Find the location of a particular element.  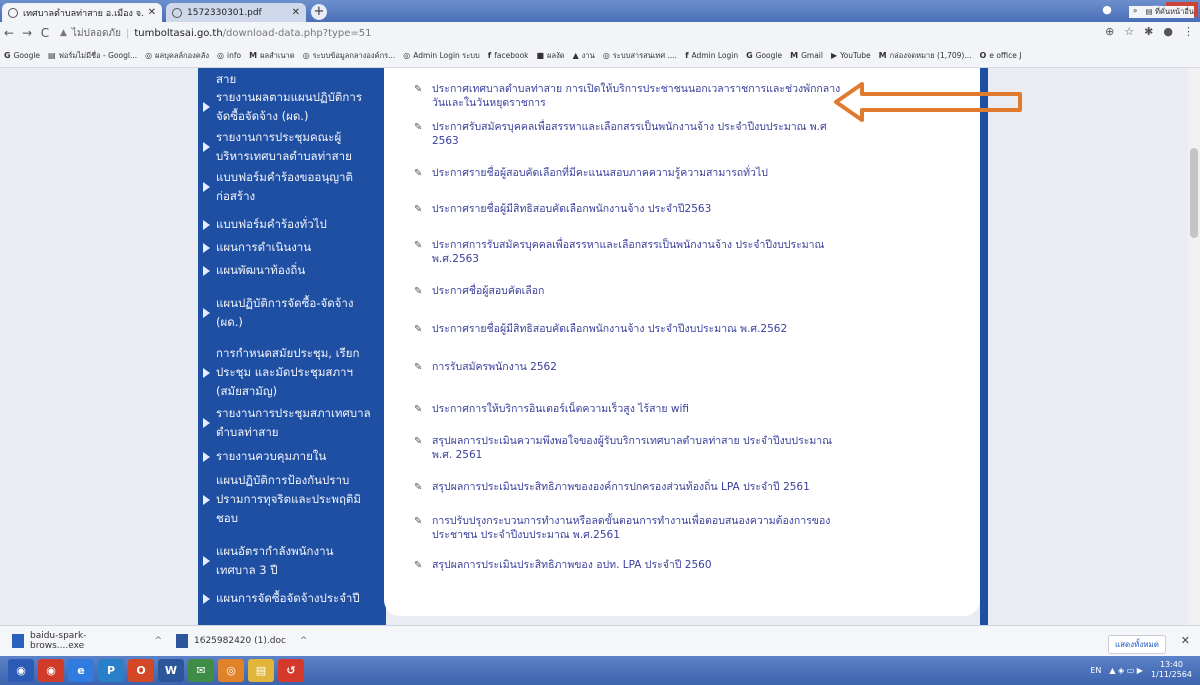

taskbar-app-icon: W is located at coordinates (171, 670).